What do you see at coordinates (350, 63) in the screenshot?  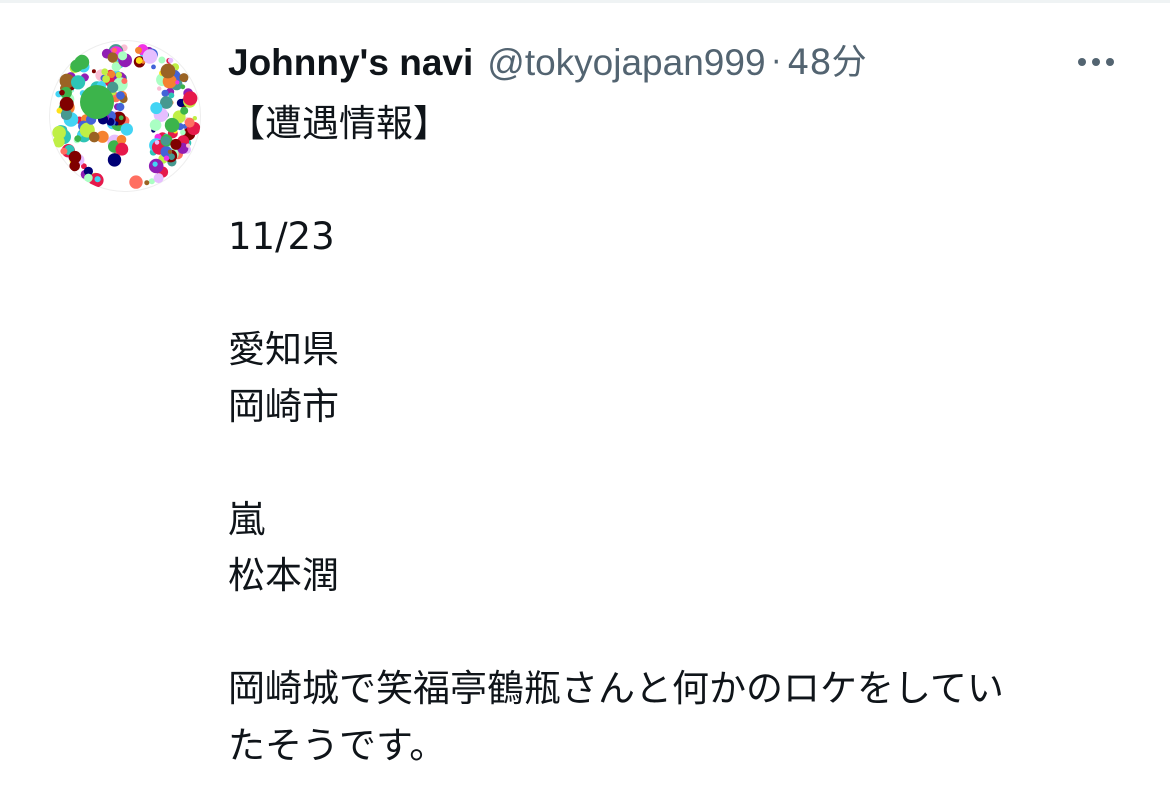 I see `author-display-name: Johnny's navi` at bounding box center [350, 63].